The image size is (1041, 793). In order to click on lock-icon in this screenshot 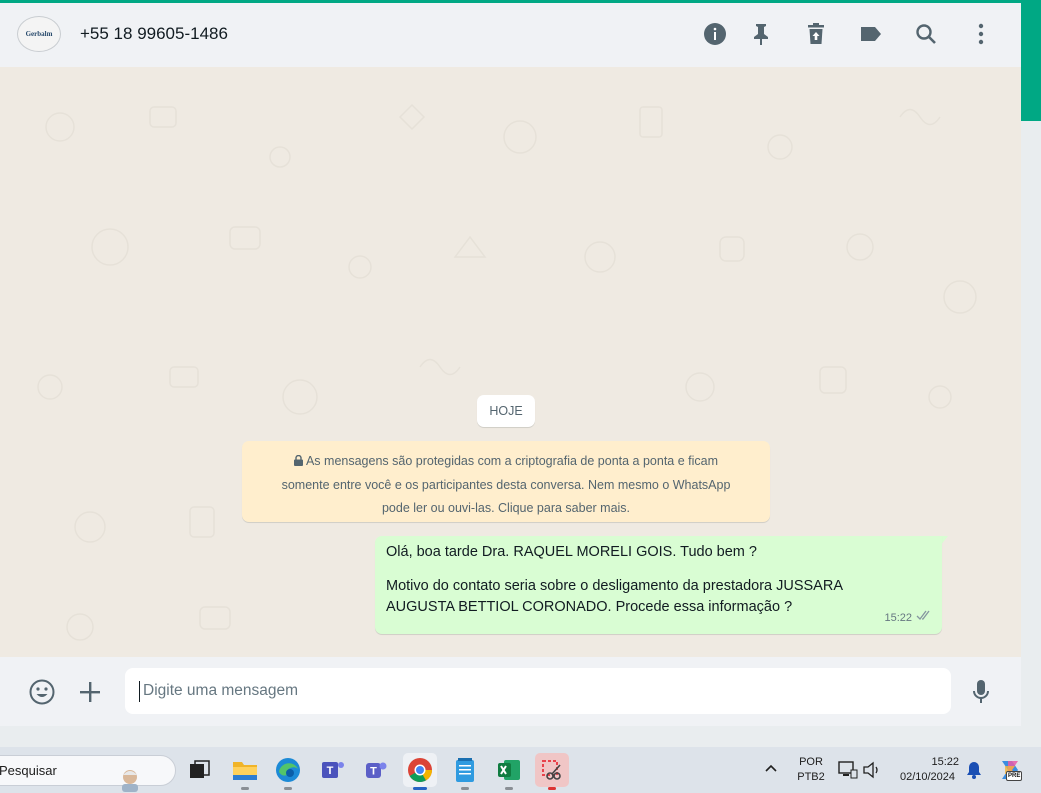, I will do `click(298, 462)`.